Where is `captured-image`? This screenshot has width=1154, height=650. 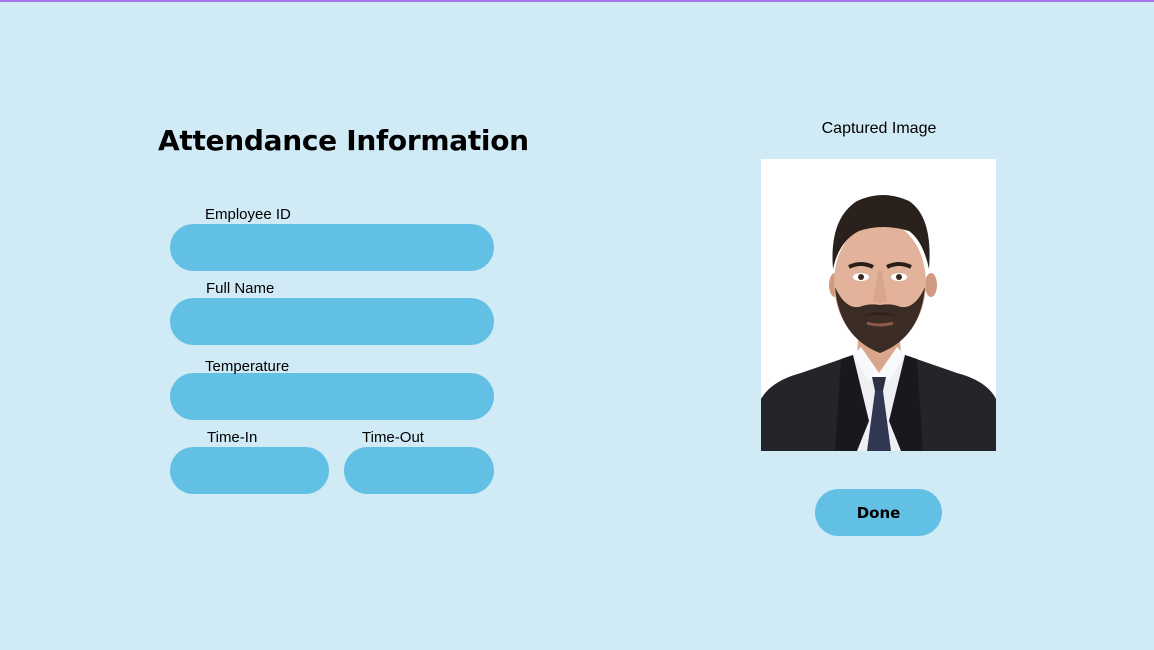
captured-image is located at coordinates (878, 305).